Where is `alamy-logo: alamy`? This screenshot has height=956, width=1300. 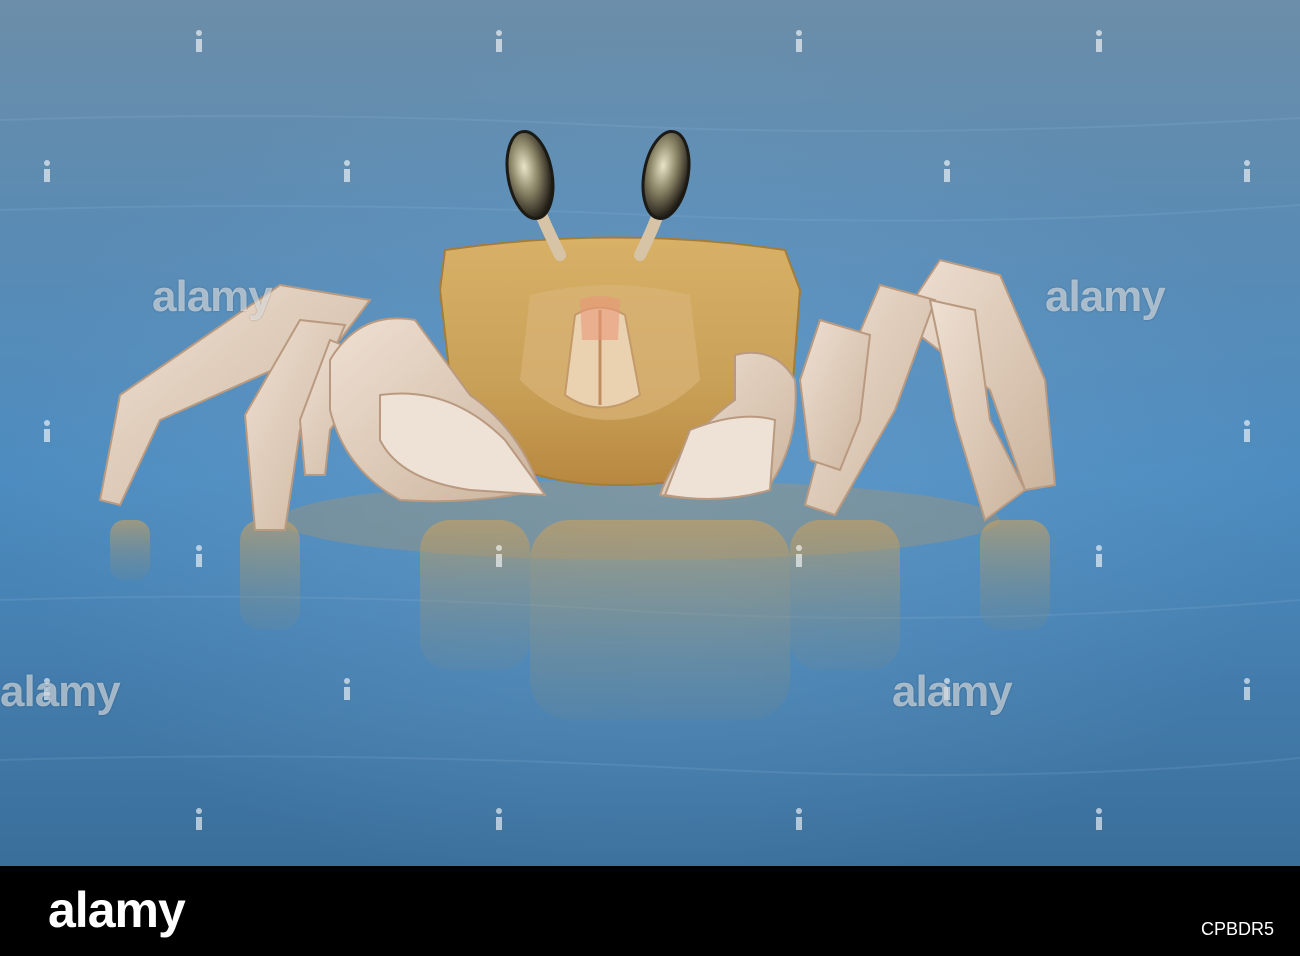 alamy-logo: alamy is located at coordinates (117, 910).